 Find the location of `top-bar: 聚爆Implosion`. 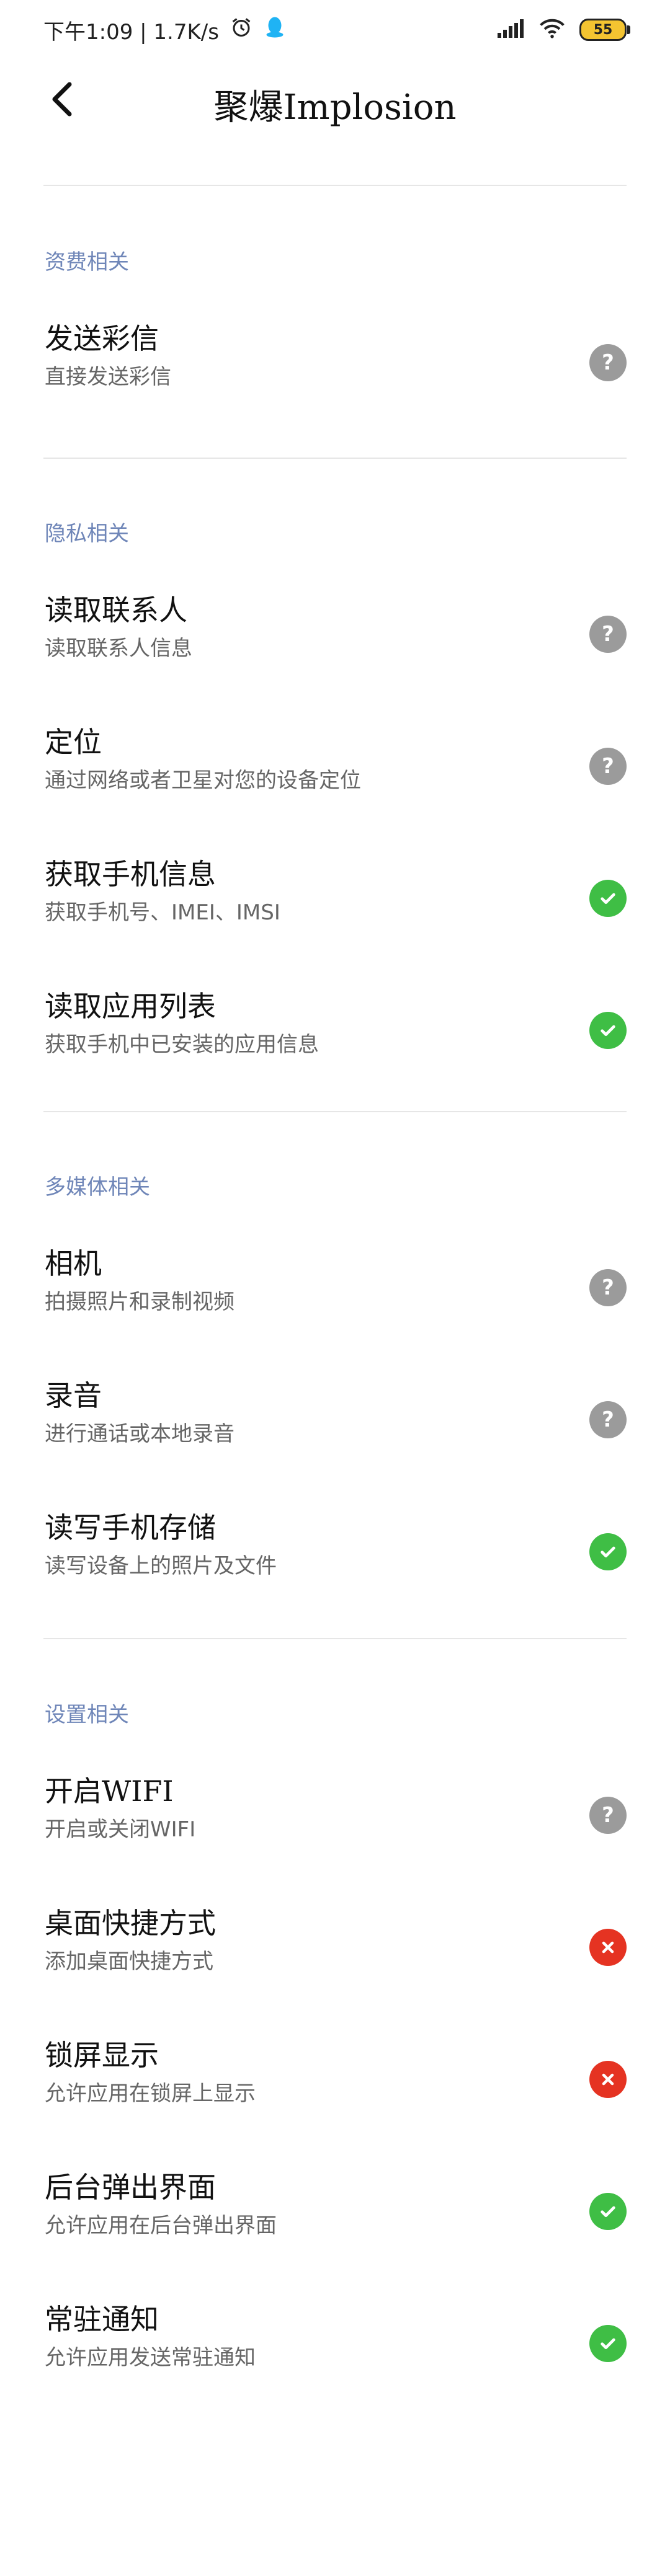

top-bar: 聚爆Implosion is located at coordinates (335, 99).